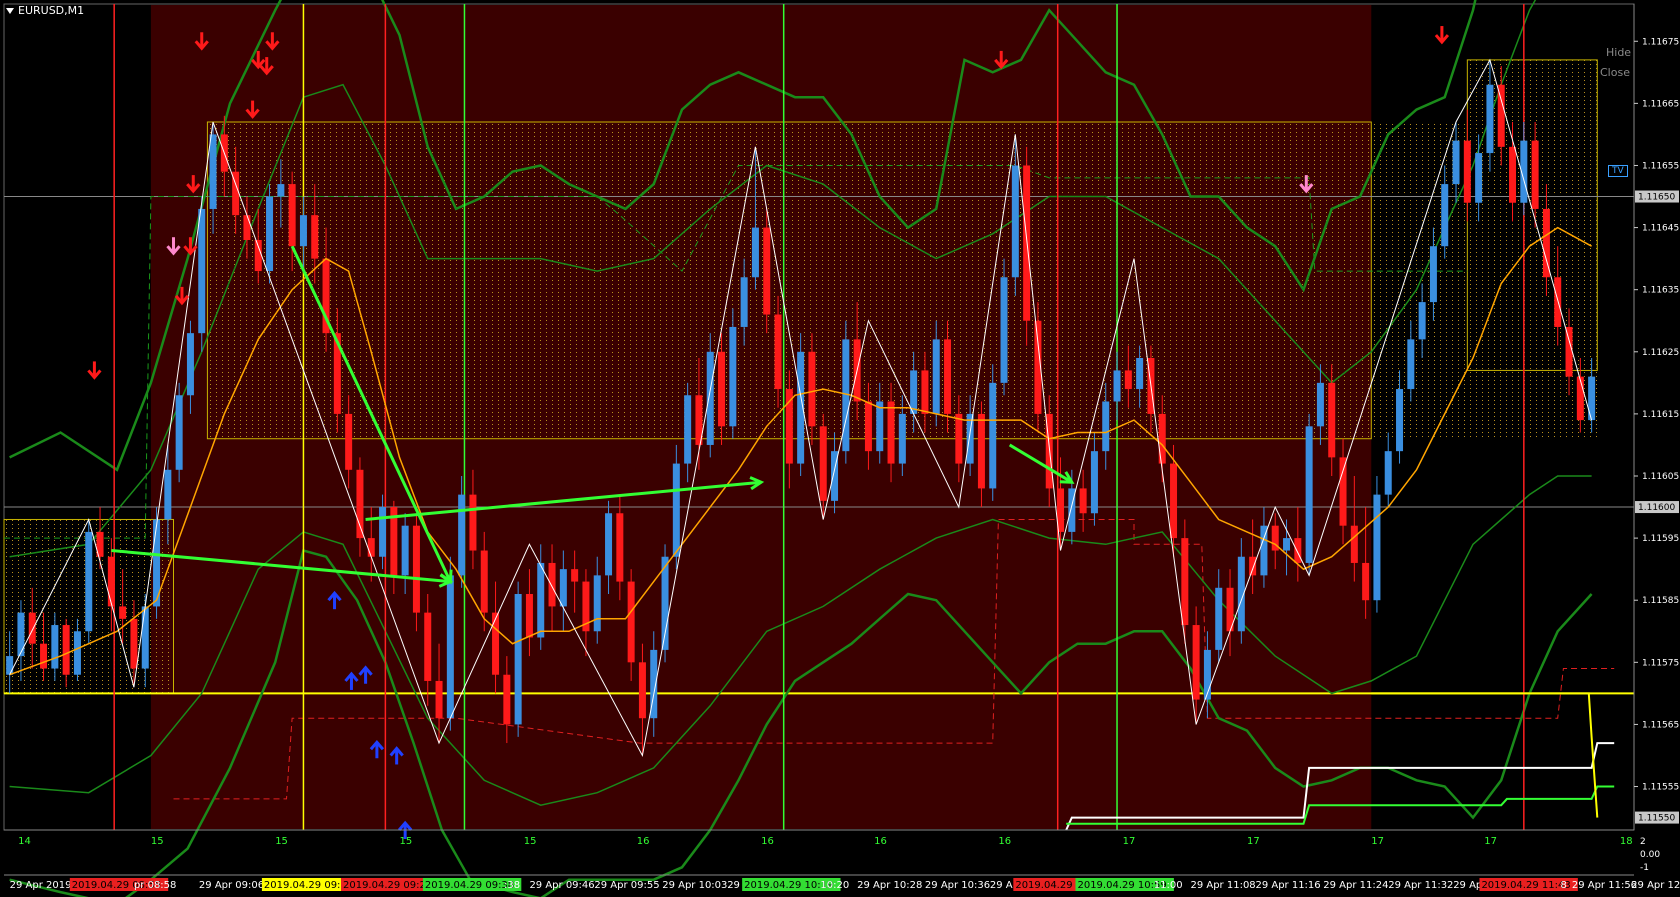 This screenshot has height=897, width=1680. What do you see at coordinates (1626, 841) in the screenshot?
I see `hour-marker-label: 18` at bounding box center [1626, 841].